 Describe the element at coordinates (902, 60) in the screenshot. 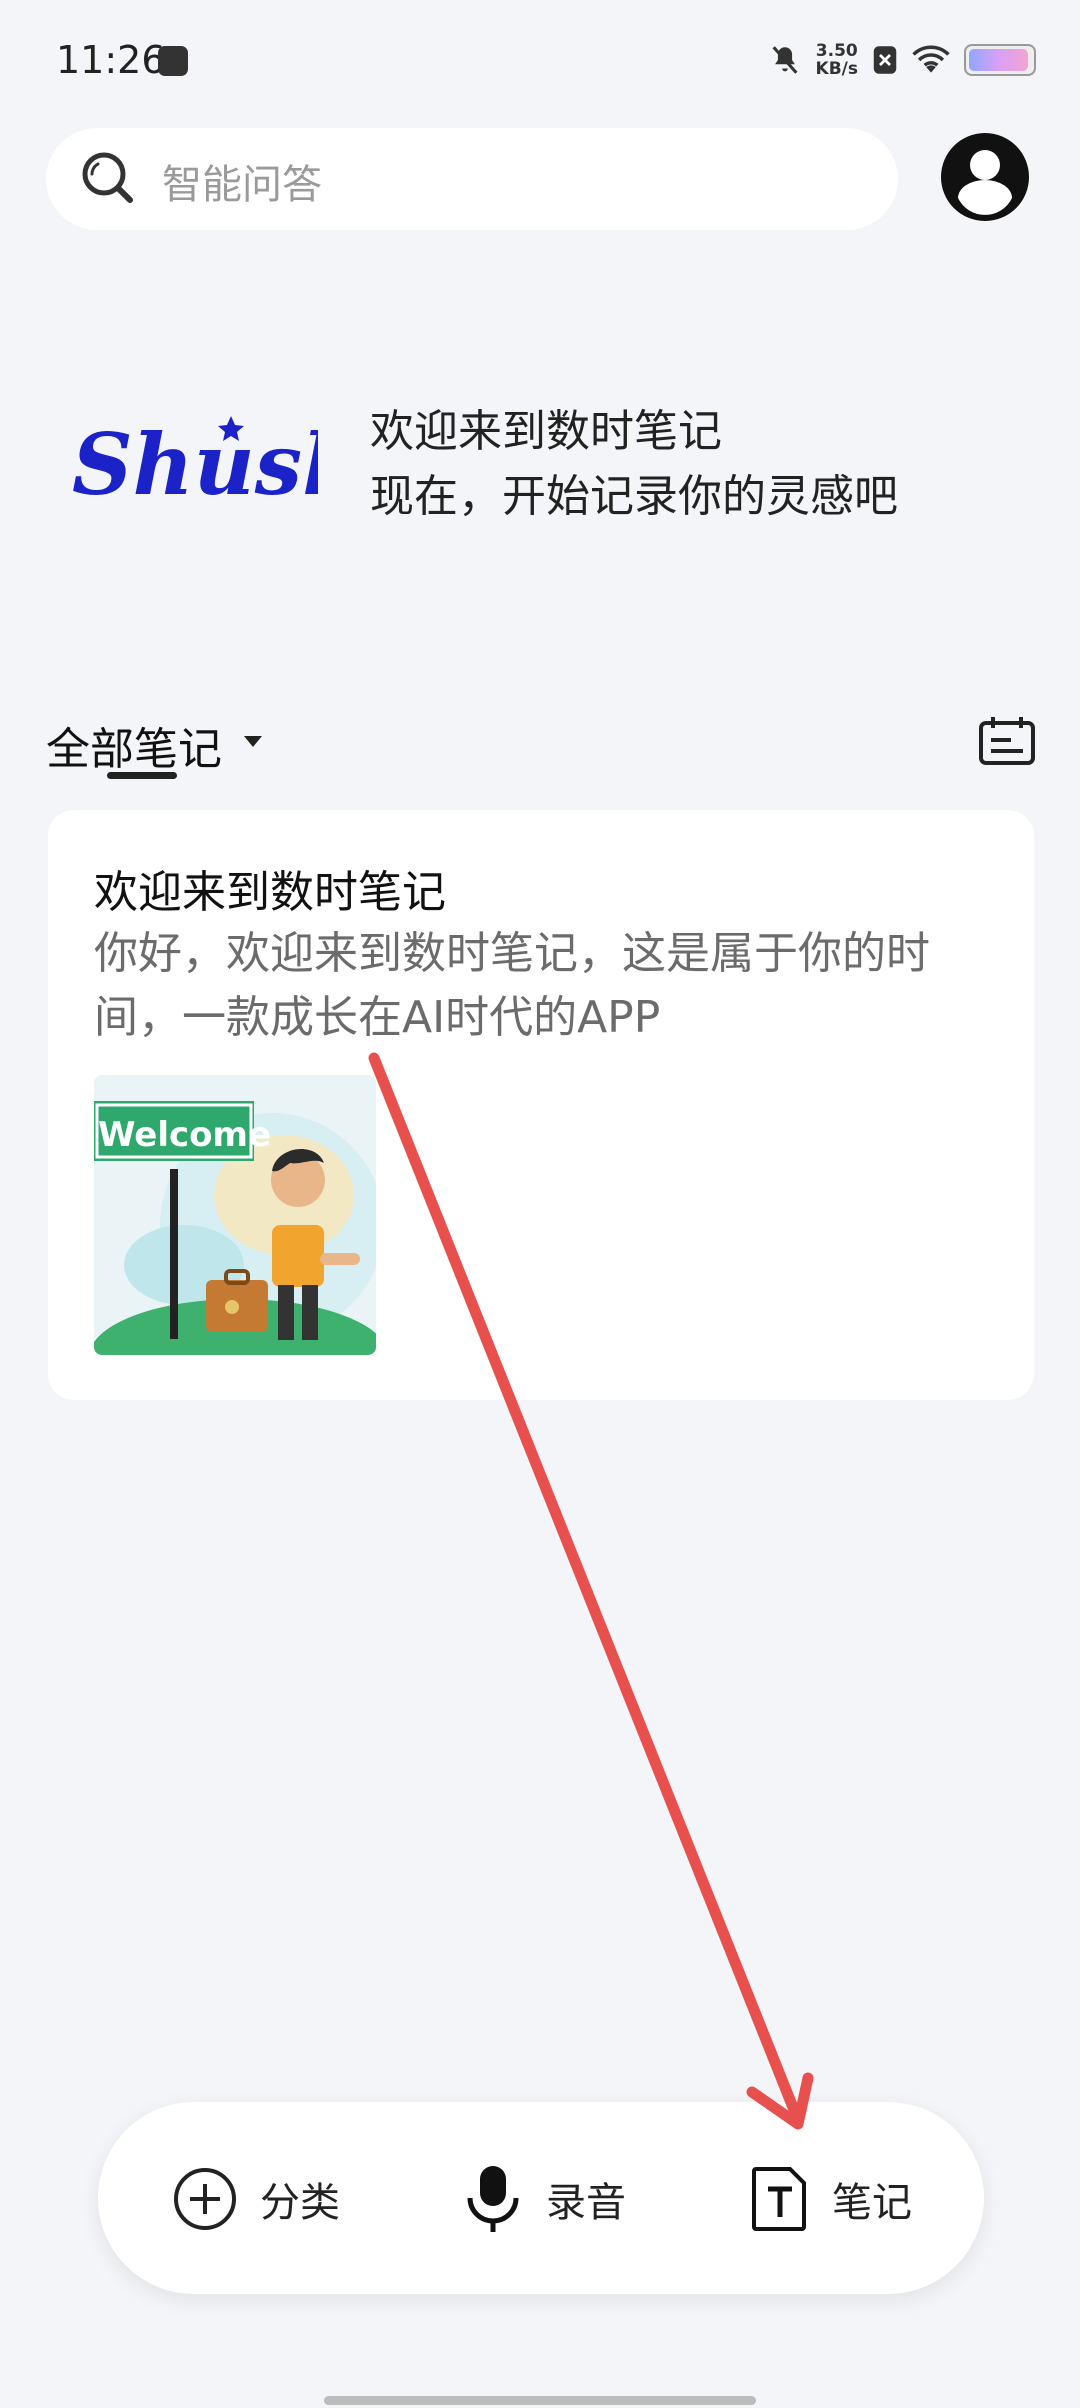

I see `status-icons: 3.50 KB/s` at that location.